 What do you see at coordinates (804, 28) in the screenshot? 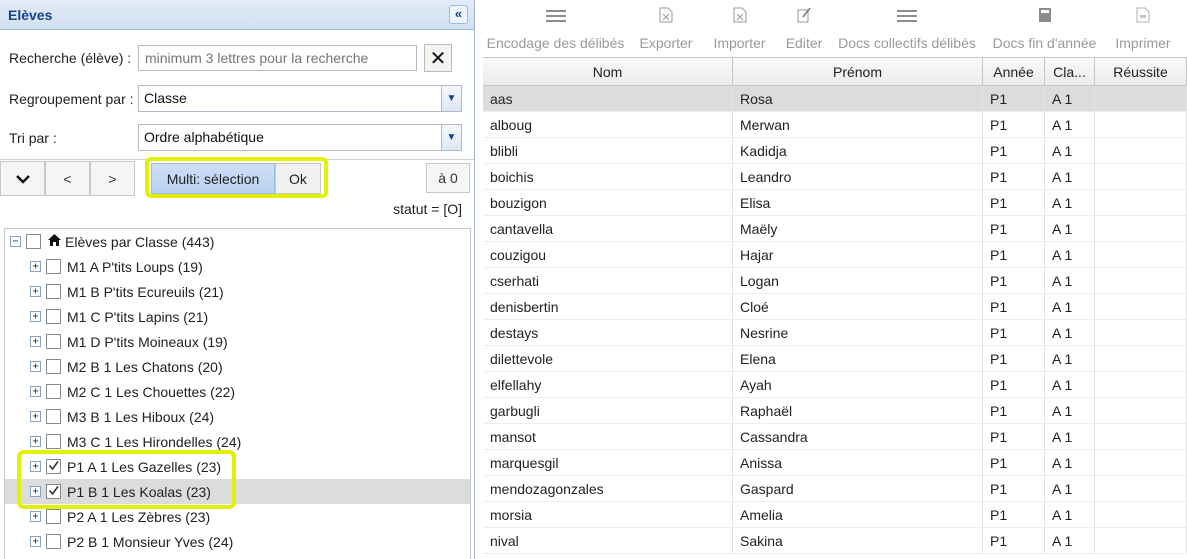
I see `toolbar-button: Editer` at bounding box center [804, 28].